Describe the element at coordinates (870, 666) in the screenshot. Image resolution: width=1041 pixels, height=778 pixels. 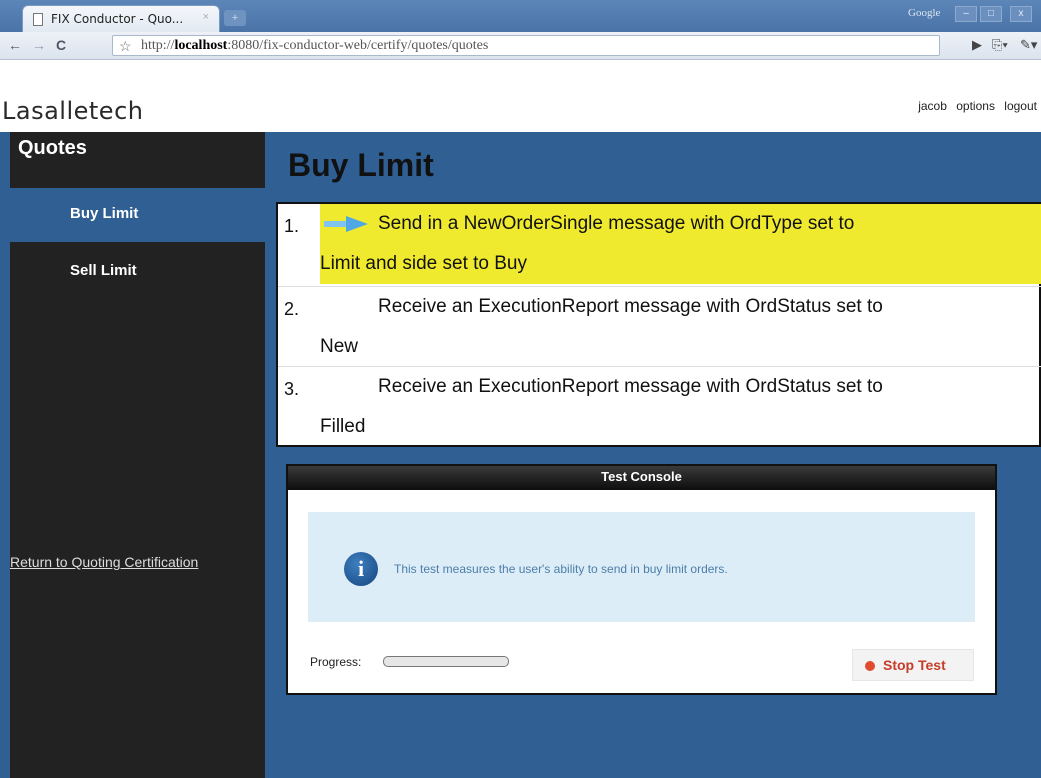
I see `stop-icon` at that location.